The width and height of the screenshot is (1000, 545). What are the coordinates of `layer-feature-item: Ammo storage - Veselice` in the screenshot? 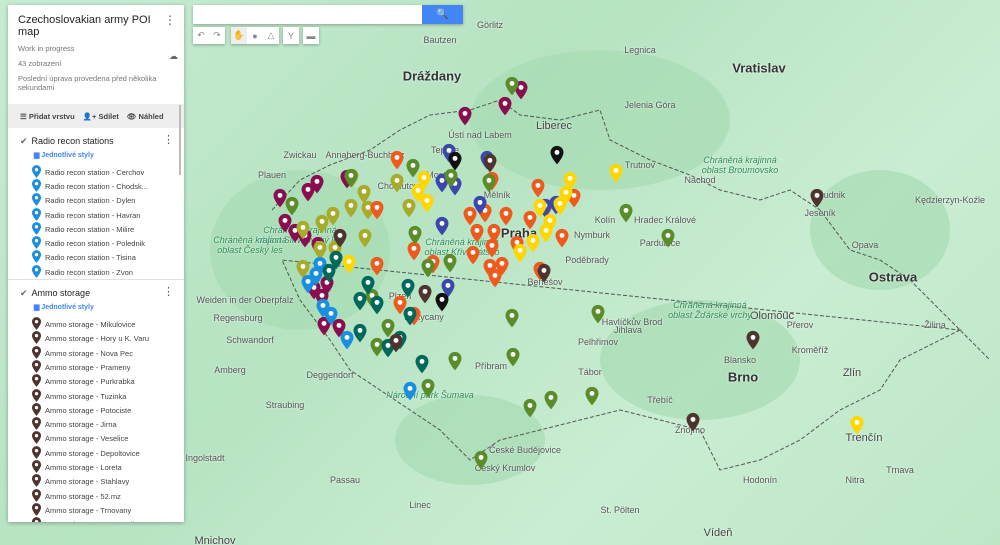 It's located at (102, 438).